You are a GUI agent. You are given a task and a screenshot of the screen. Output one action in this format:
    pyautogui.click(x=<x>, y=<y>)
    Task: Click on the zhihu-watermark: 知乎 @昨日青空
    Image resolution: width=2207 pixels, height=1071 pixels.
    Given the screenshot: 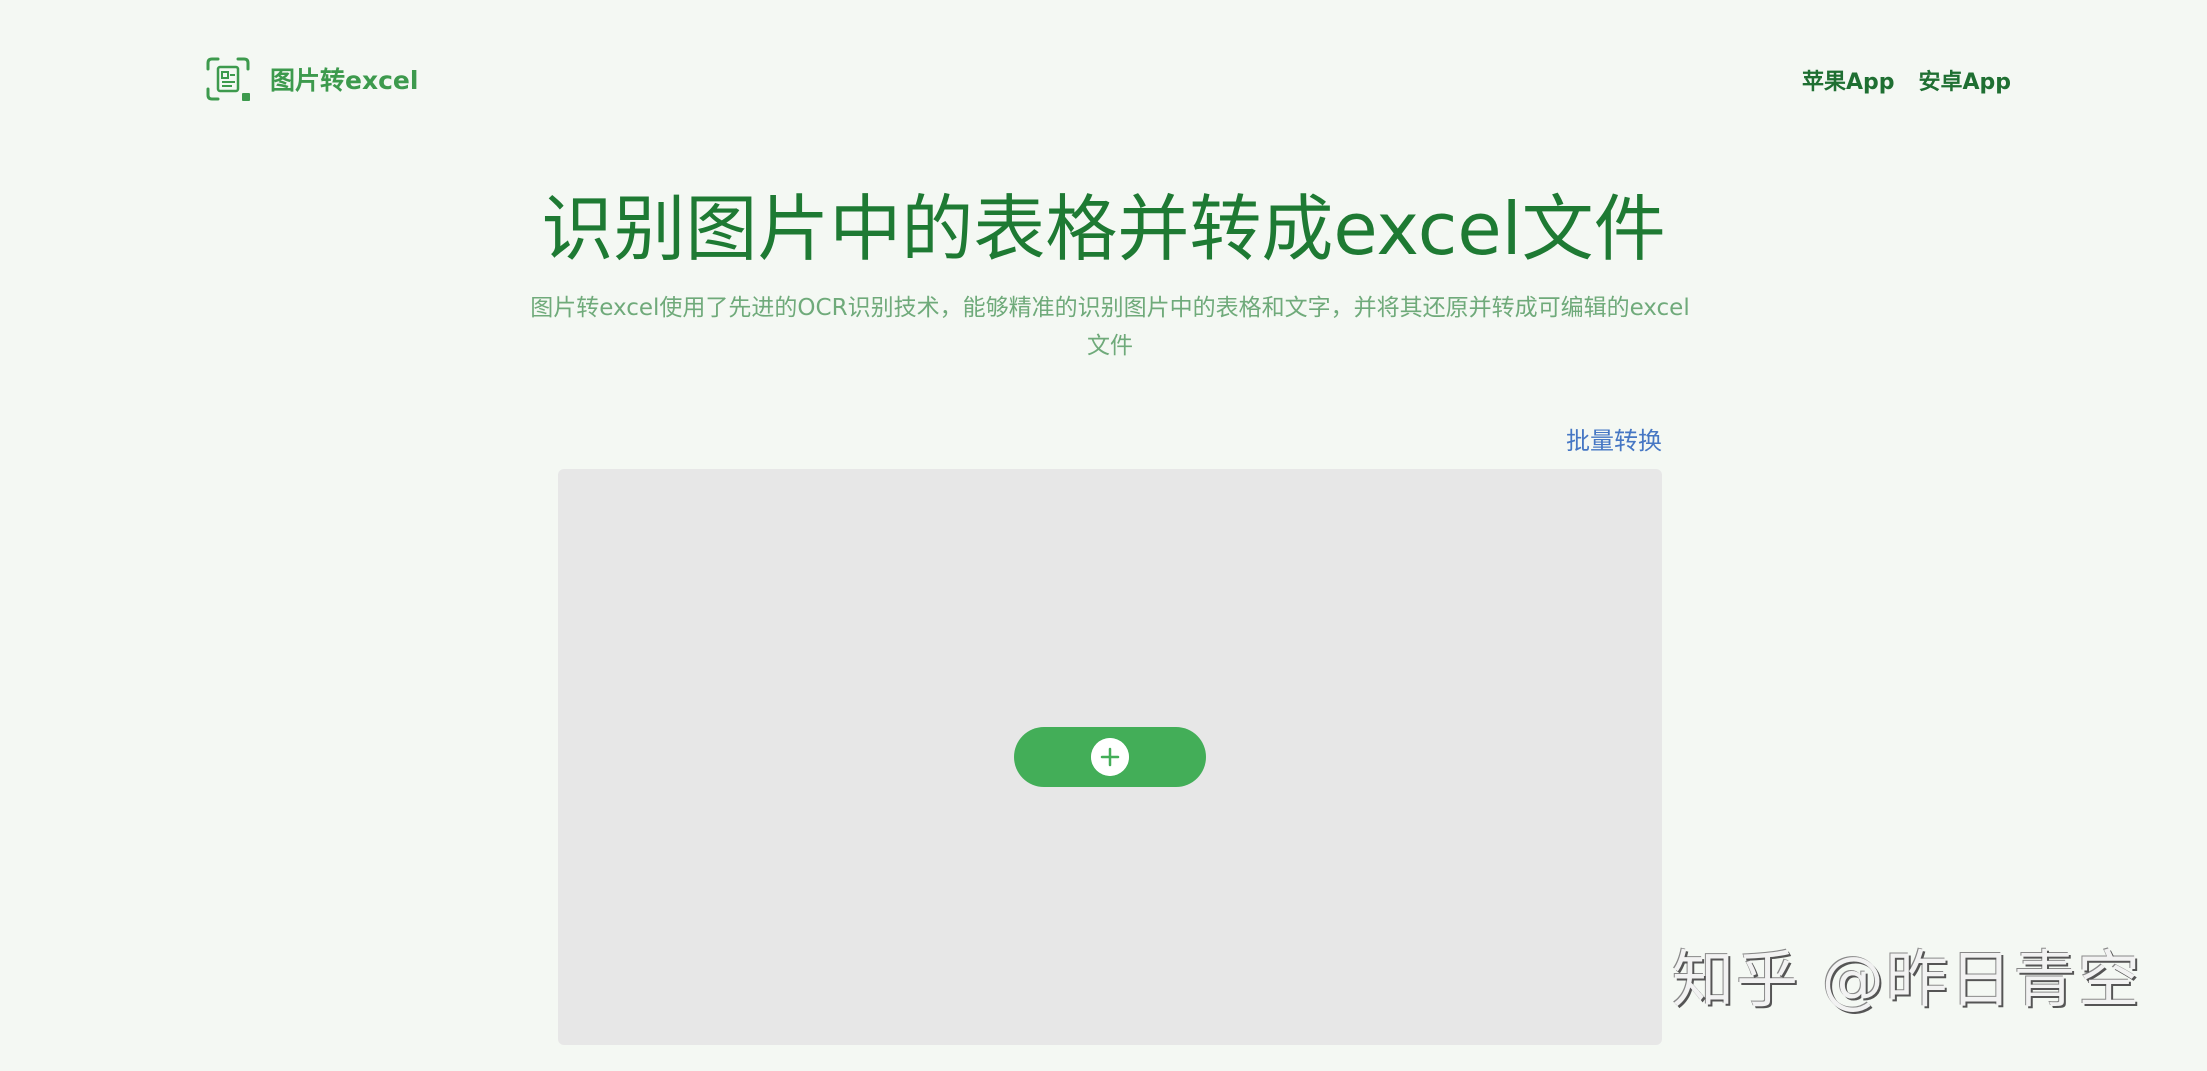 What is the action you would take?
    pyautogui.click(x=1907, y=980)
    